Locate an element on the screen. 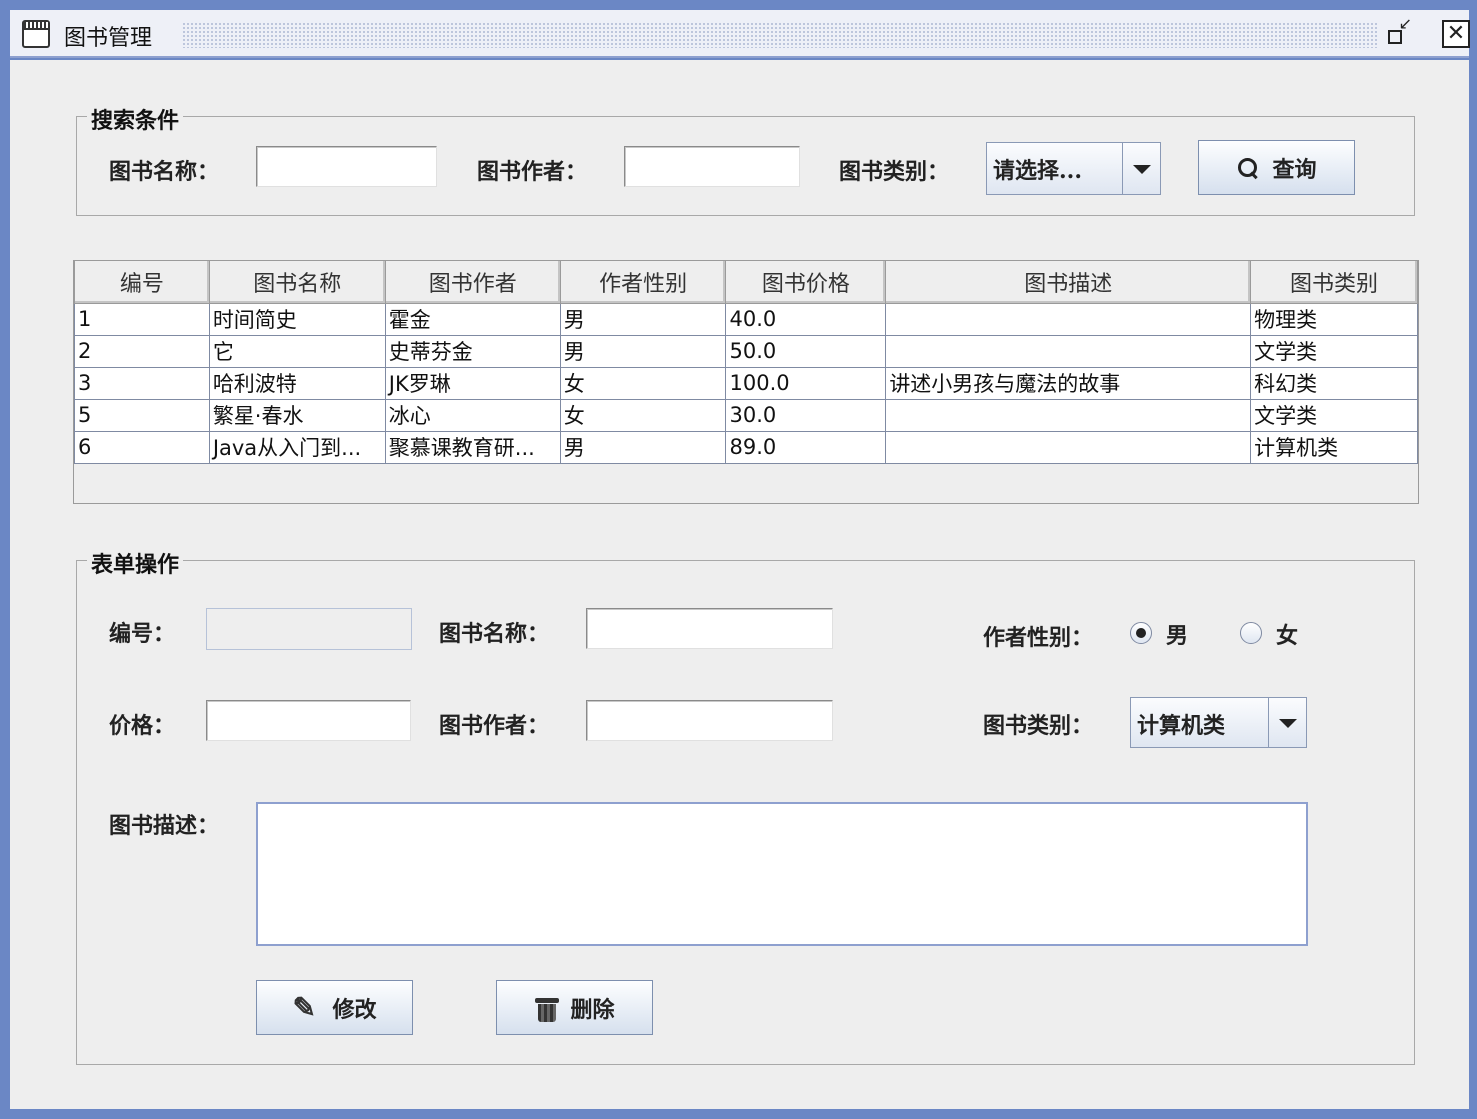 The height and width of the screenshot is (1119, 1477). table-cell: 它 is located at coordinates (297, 351).